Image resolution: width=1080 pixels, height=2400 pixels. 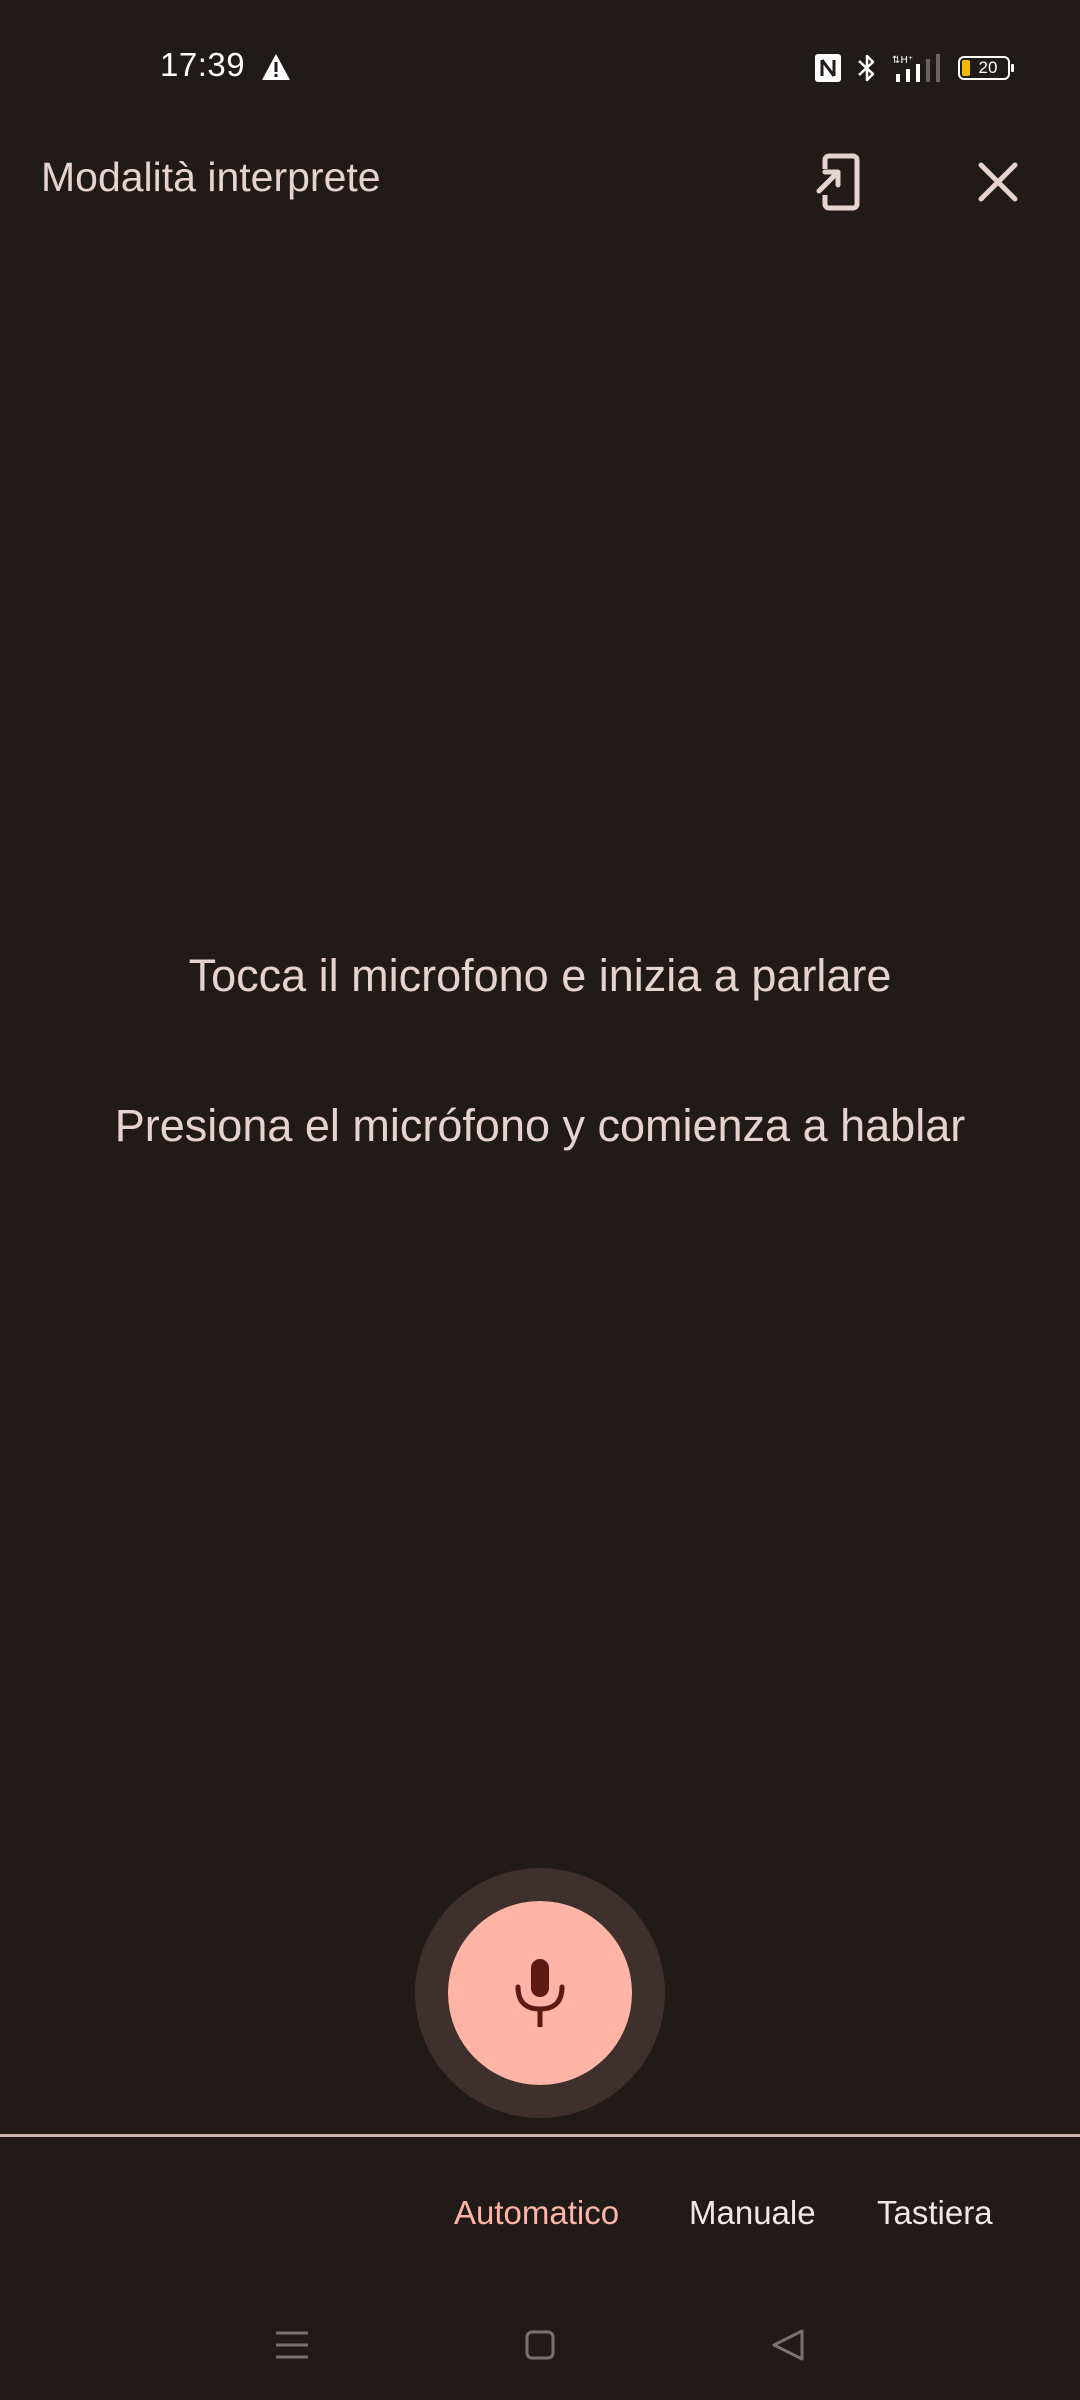 I want to click on open-in-phone-icon, so click(x=837, y=182).